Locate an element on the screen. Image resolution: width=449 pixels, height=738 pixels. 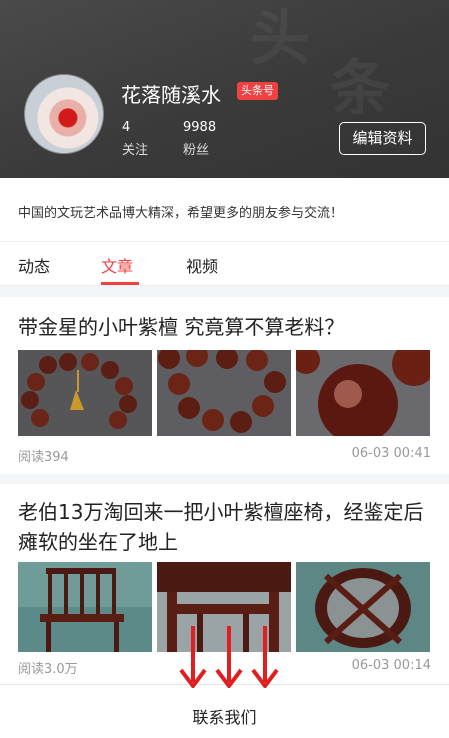
tab-videos: 视频 is located at coordinates (202, 265).